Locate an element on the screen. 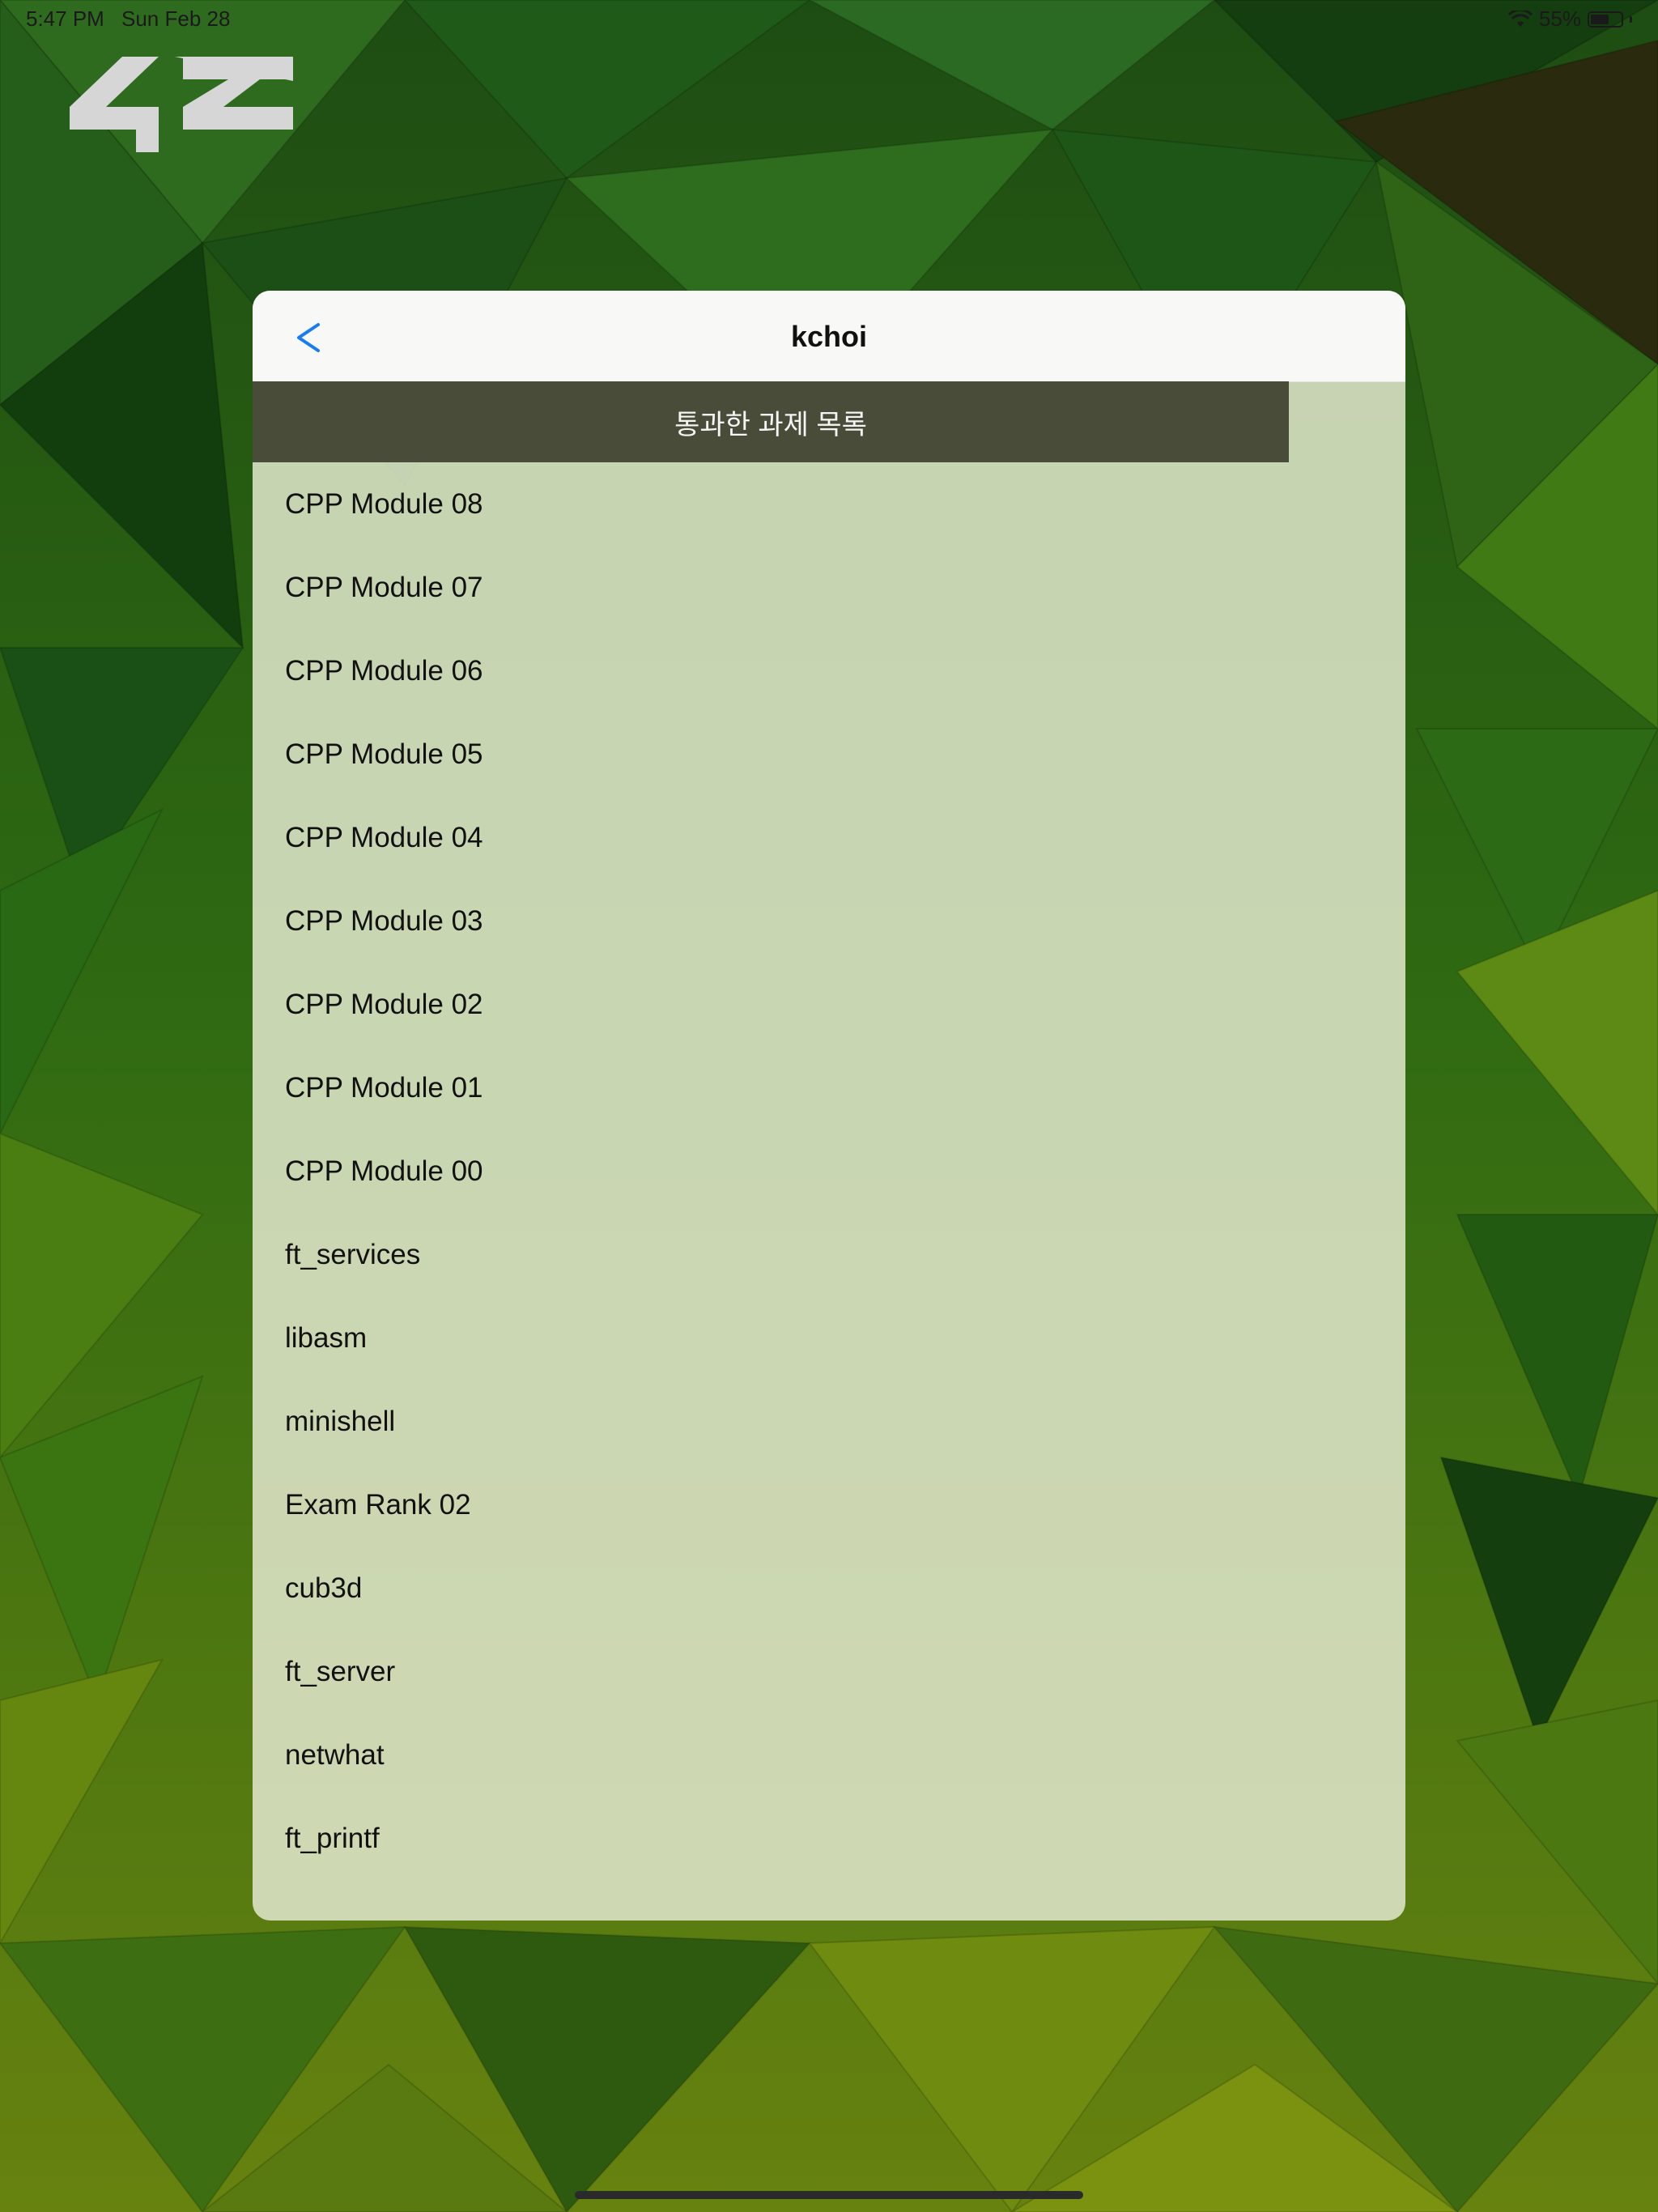 This screenshot has height=2212, width=1658. battery-icon is located at coordinates (1605, 19).